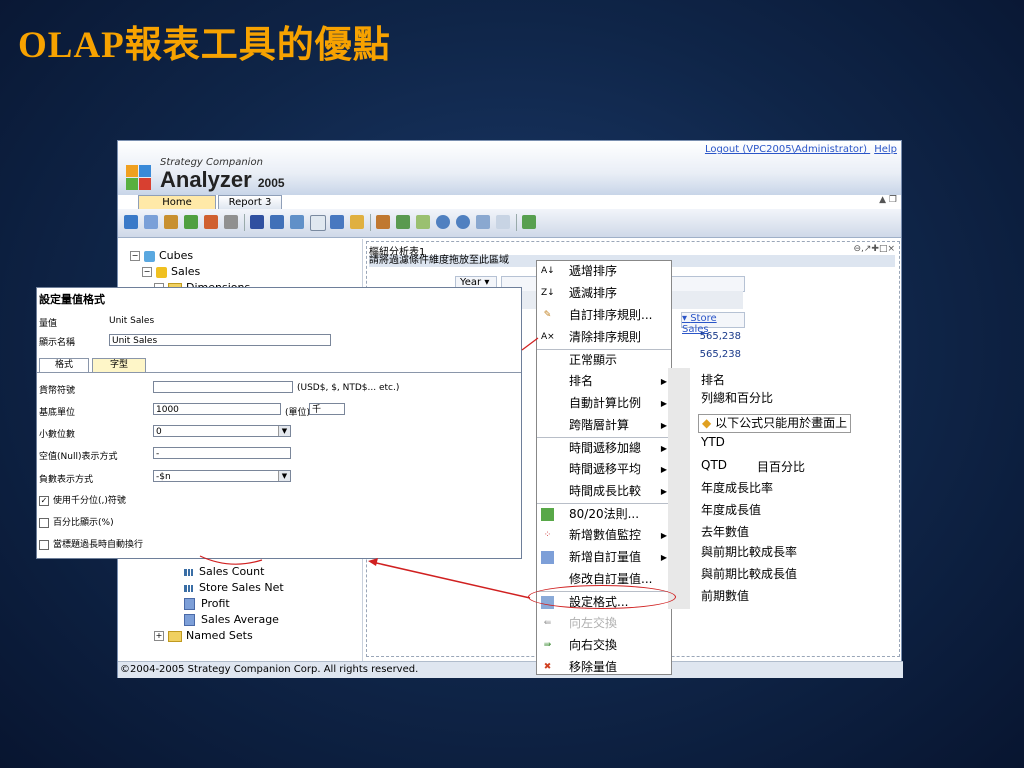 This screenshot has height=768, width=1024. Describe the element at coordinates (369, 468) in the screenshot. I see `annotation-arrows` at that location.